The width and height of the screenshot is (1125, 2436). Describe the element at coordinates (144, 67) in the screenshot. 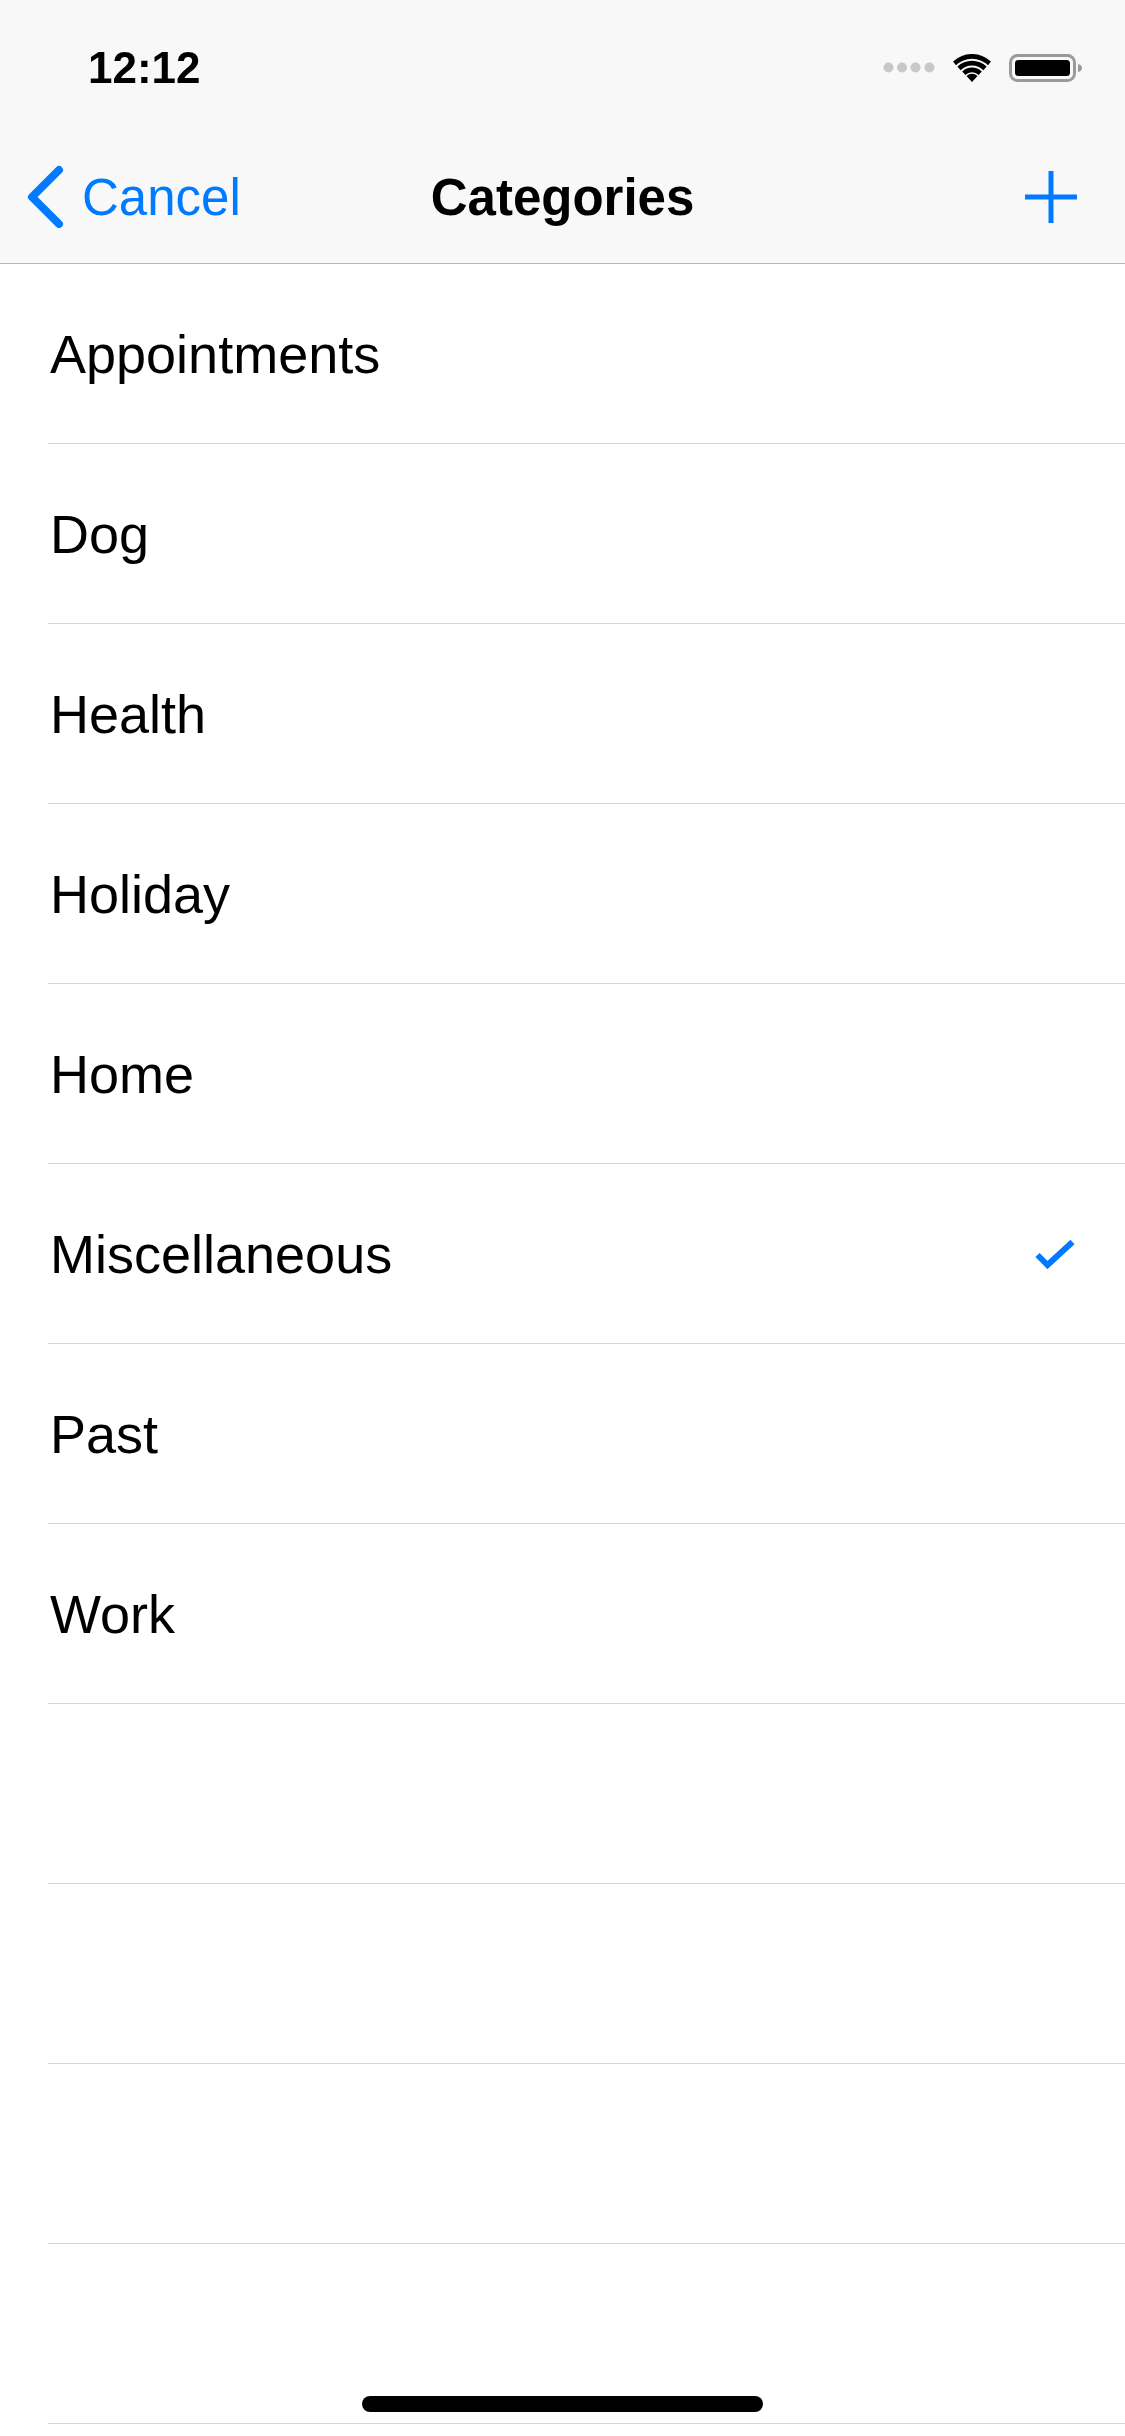

I see `status-time: 12:12` at that location.